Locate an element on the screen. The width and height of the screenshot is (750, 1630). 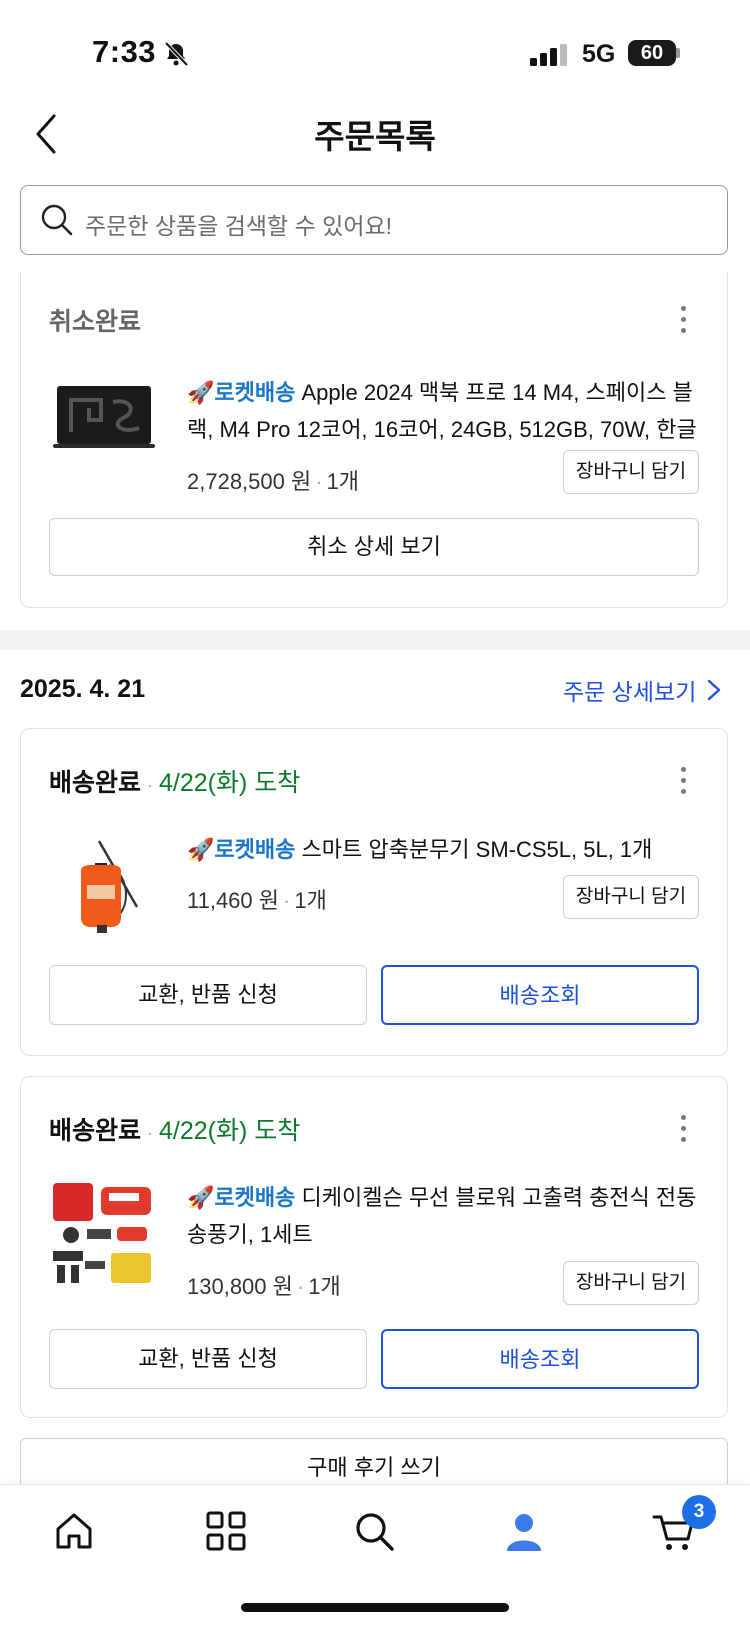
silent-bell-icon is located at coordinates (176, 54).